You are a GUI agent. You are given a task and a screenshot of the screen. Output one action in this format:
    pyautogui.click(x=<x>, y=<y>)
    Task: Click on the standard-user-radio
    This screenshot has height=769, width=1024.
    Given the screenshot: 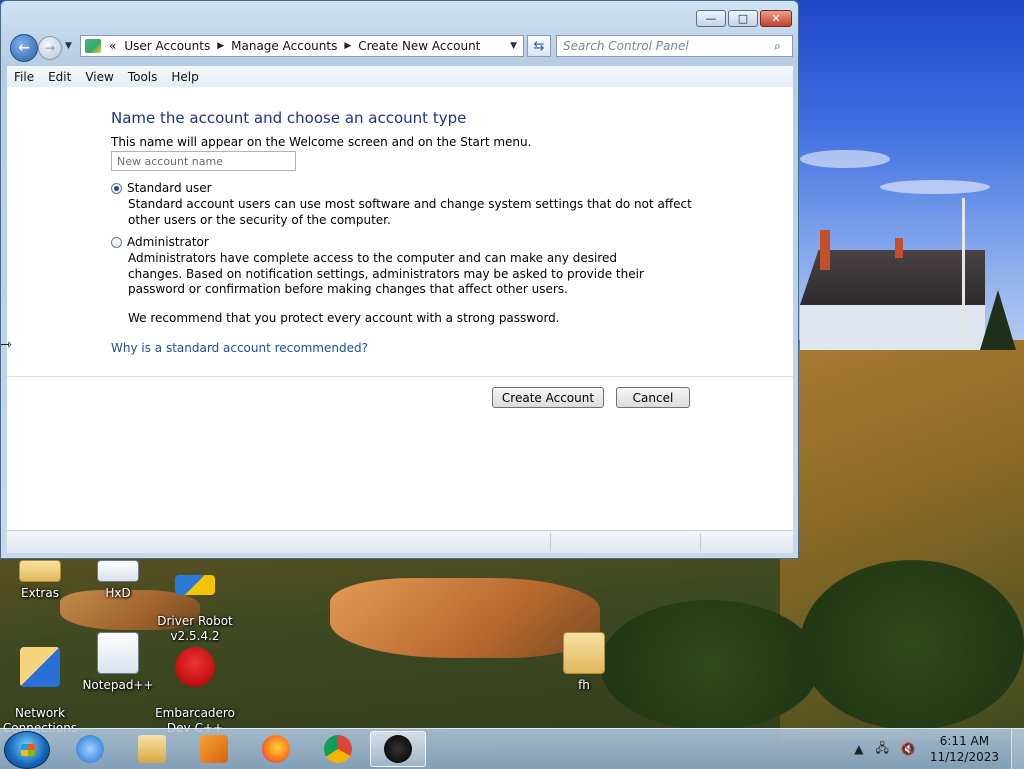 What is the action you would take?
    pyautogui.click(x=116, y=188)
    